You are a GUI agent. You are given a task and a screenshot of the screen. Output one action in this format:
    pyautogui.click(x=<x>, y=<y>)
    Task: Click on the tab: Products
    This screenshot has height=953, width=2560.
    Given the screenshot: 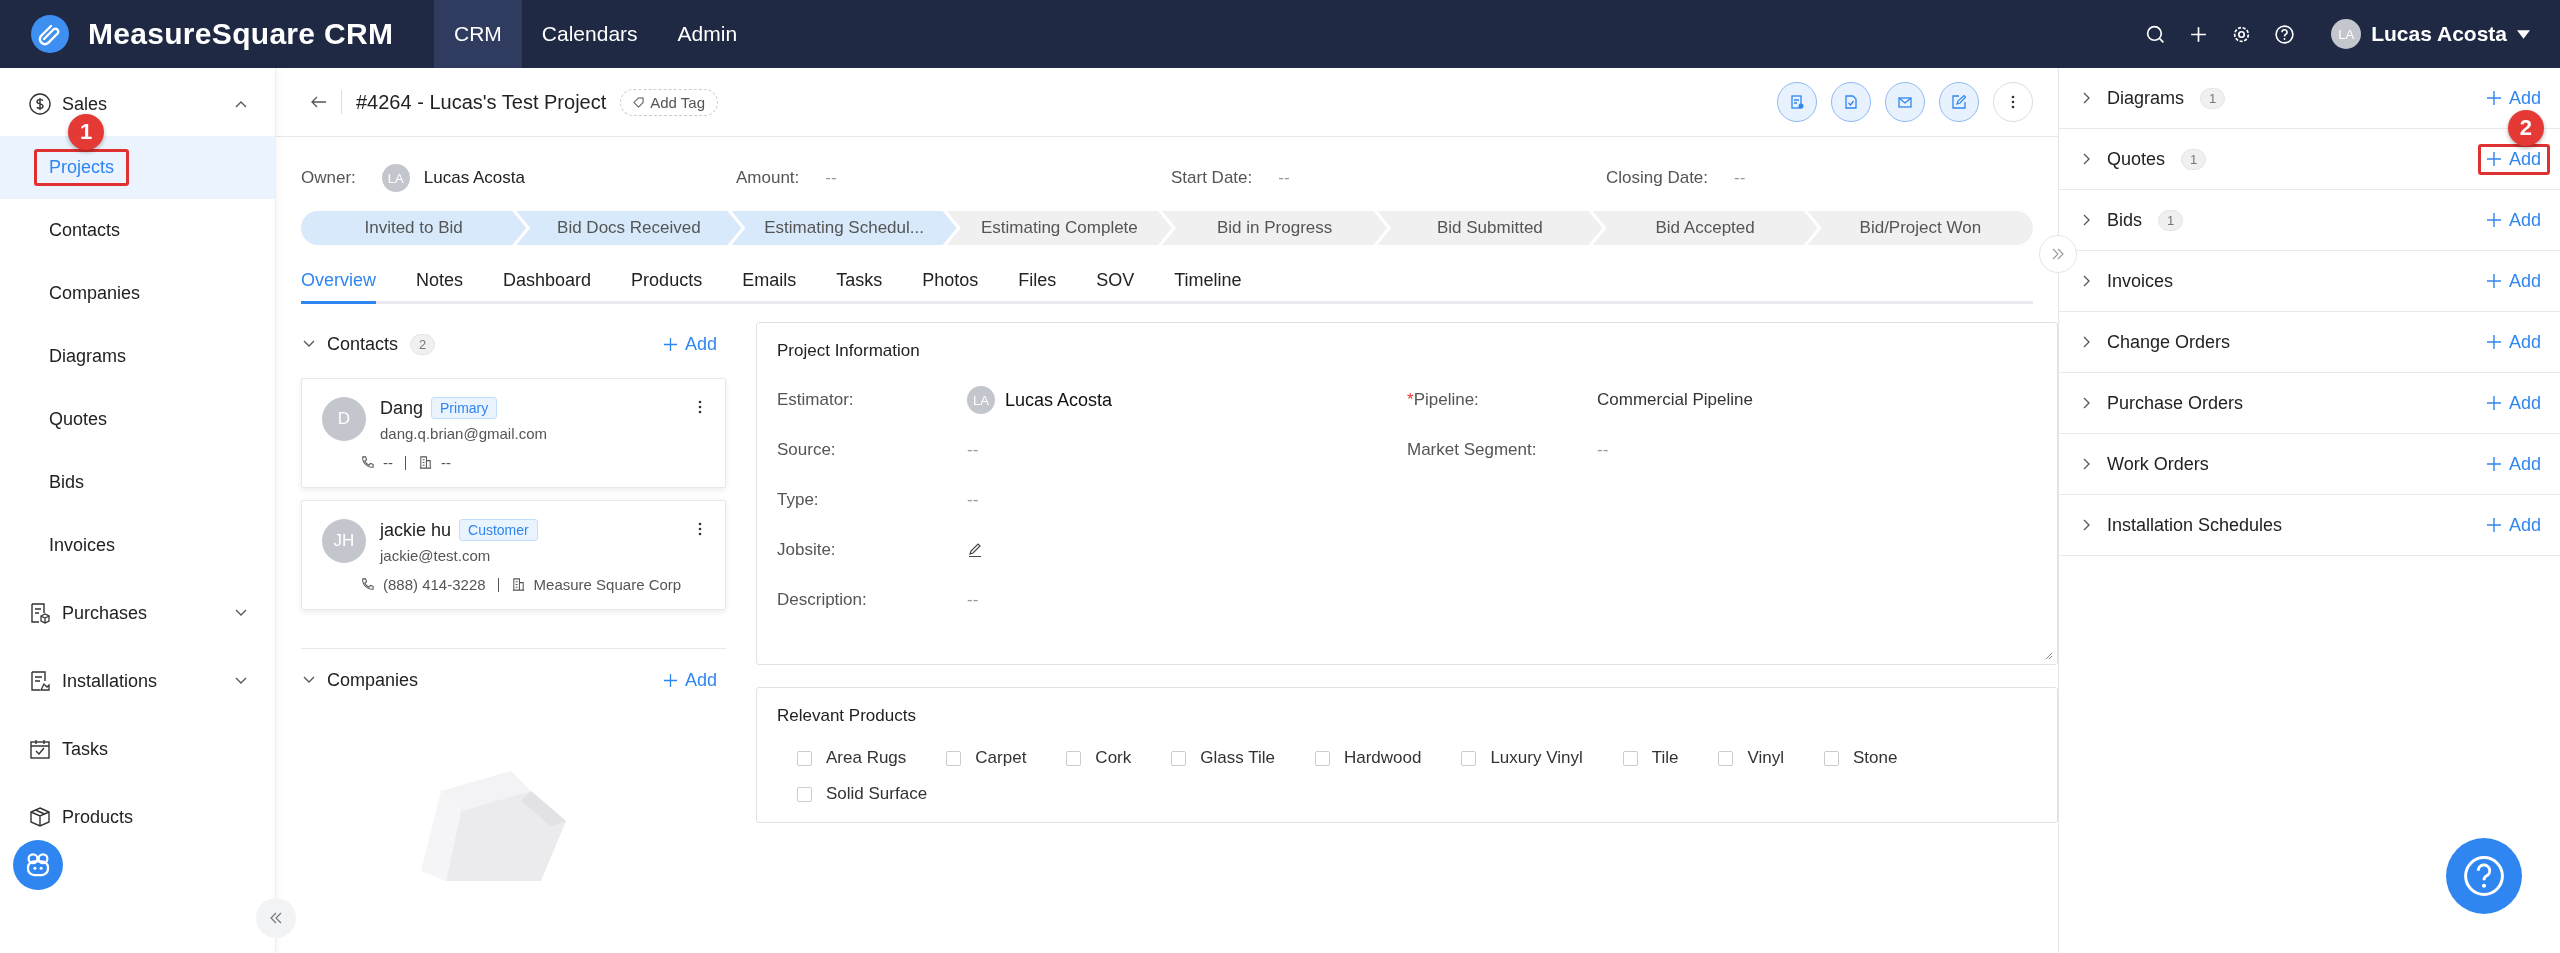 What is the action you would take?
    pyautogui.click(x=667, y=287)
    